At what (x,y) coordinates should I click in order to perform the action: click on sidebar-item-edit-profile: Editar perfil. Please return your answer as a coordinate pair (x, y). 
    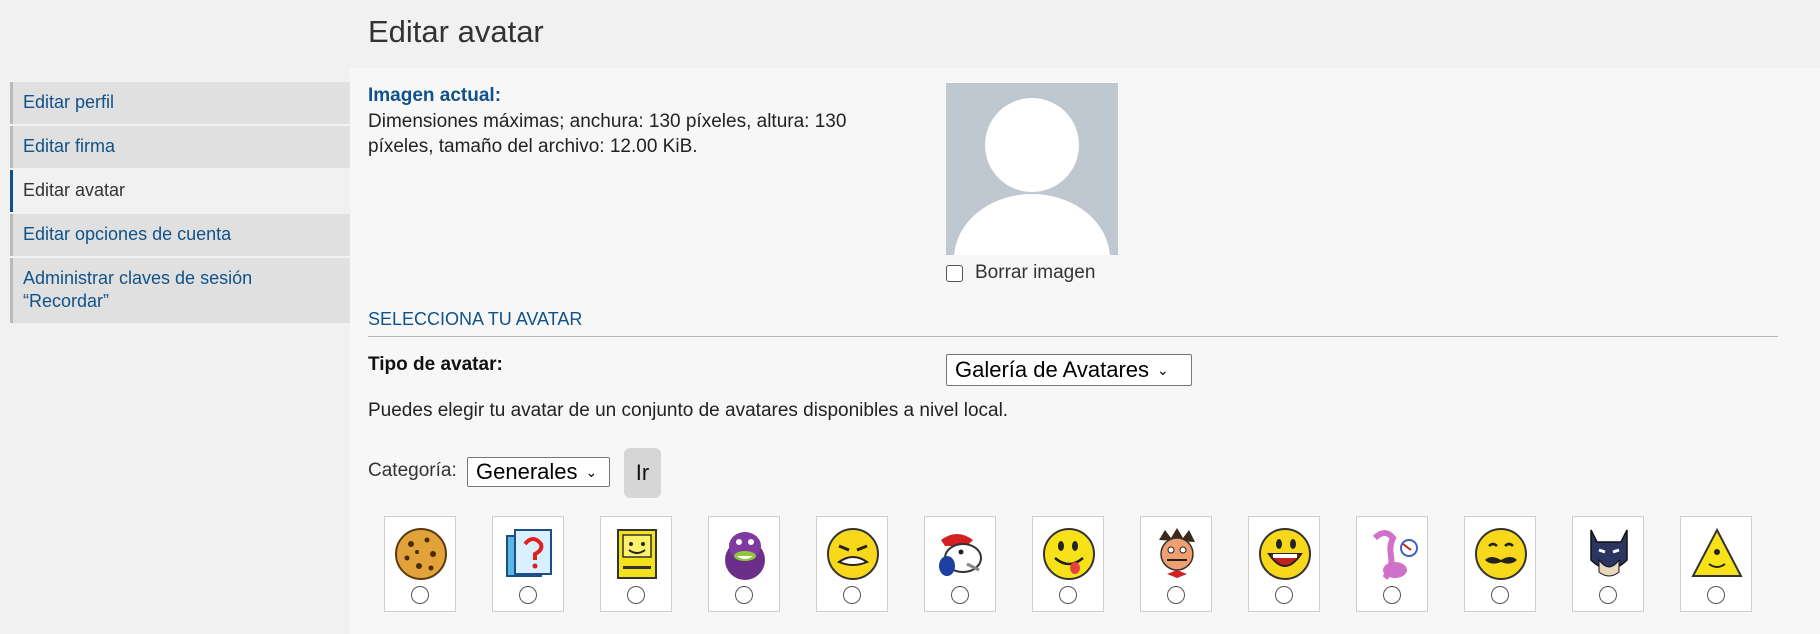
    Looking at the image, I should click on (180, 103).